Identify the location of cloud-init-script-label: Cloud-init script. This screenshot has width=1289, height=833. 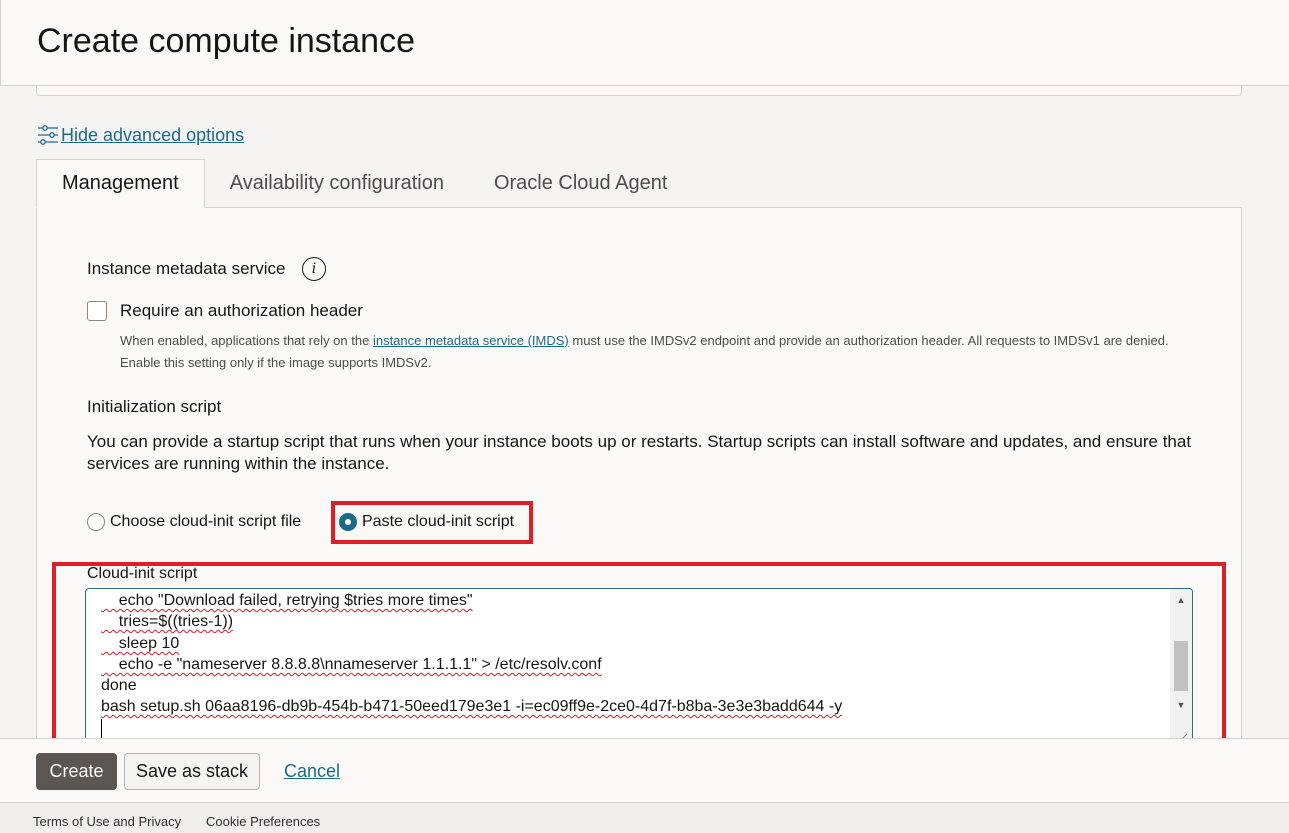
(142, 573).